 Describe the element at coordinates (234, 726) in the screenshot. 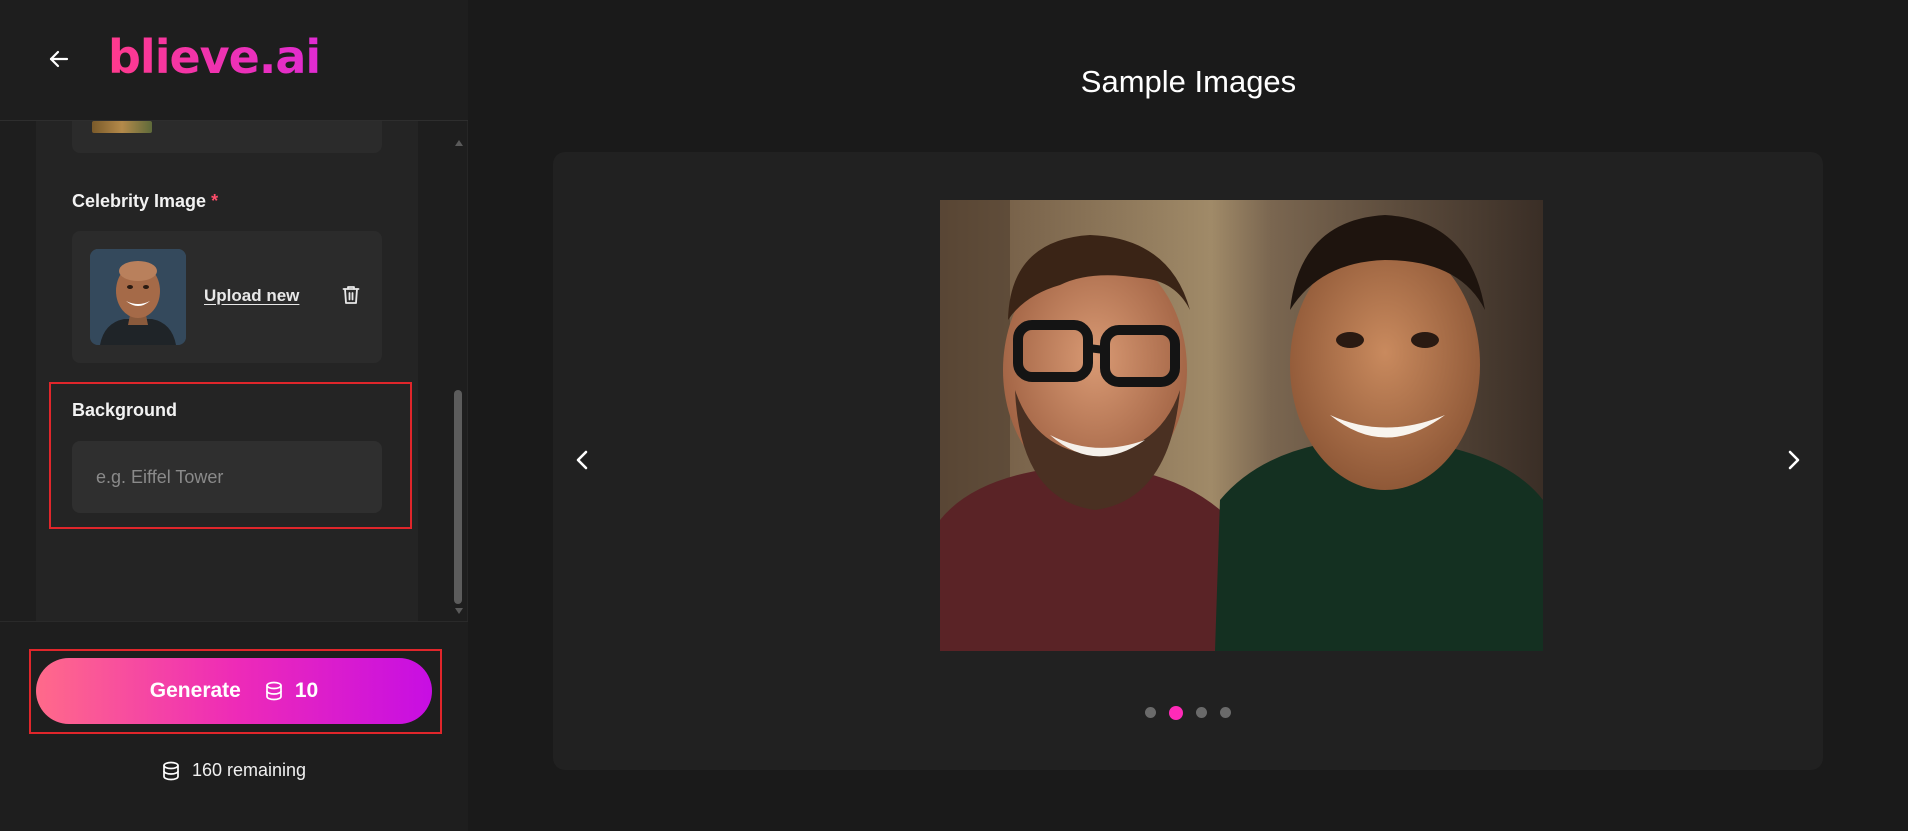

I see `sidebar-footer: Generate 10 160 remaining` at that location.